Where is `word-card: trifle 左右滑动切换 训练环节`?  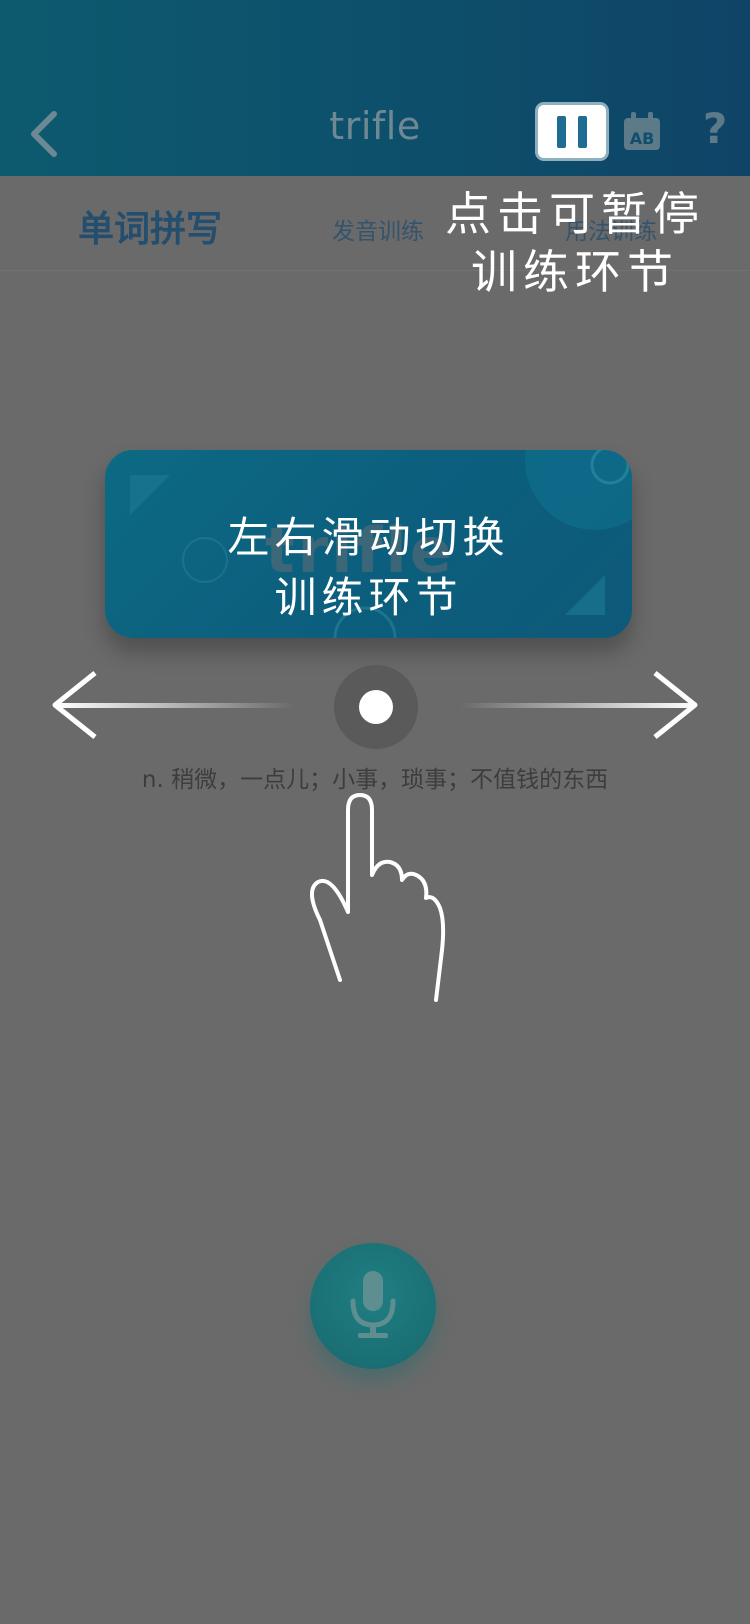
word-card: trifle 左右滑动切换 训练环节 is located at coordinates (368, 544).